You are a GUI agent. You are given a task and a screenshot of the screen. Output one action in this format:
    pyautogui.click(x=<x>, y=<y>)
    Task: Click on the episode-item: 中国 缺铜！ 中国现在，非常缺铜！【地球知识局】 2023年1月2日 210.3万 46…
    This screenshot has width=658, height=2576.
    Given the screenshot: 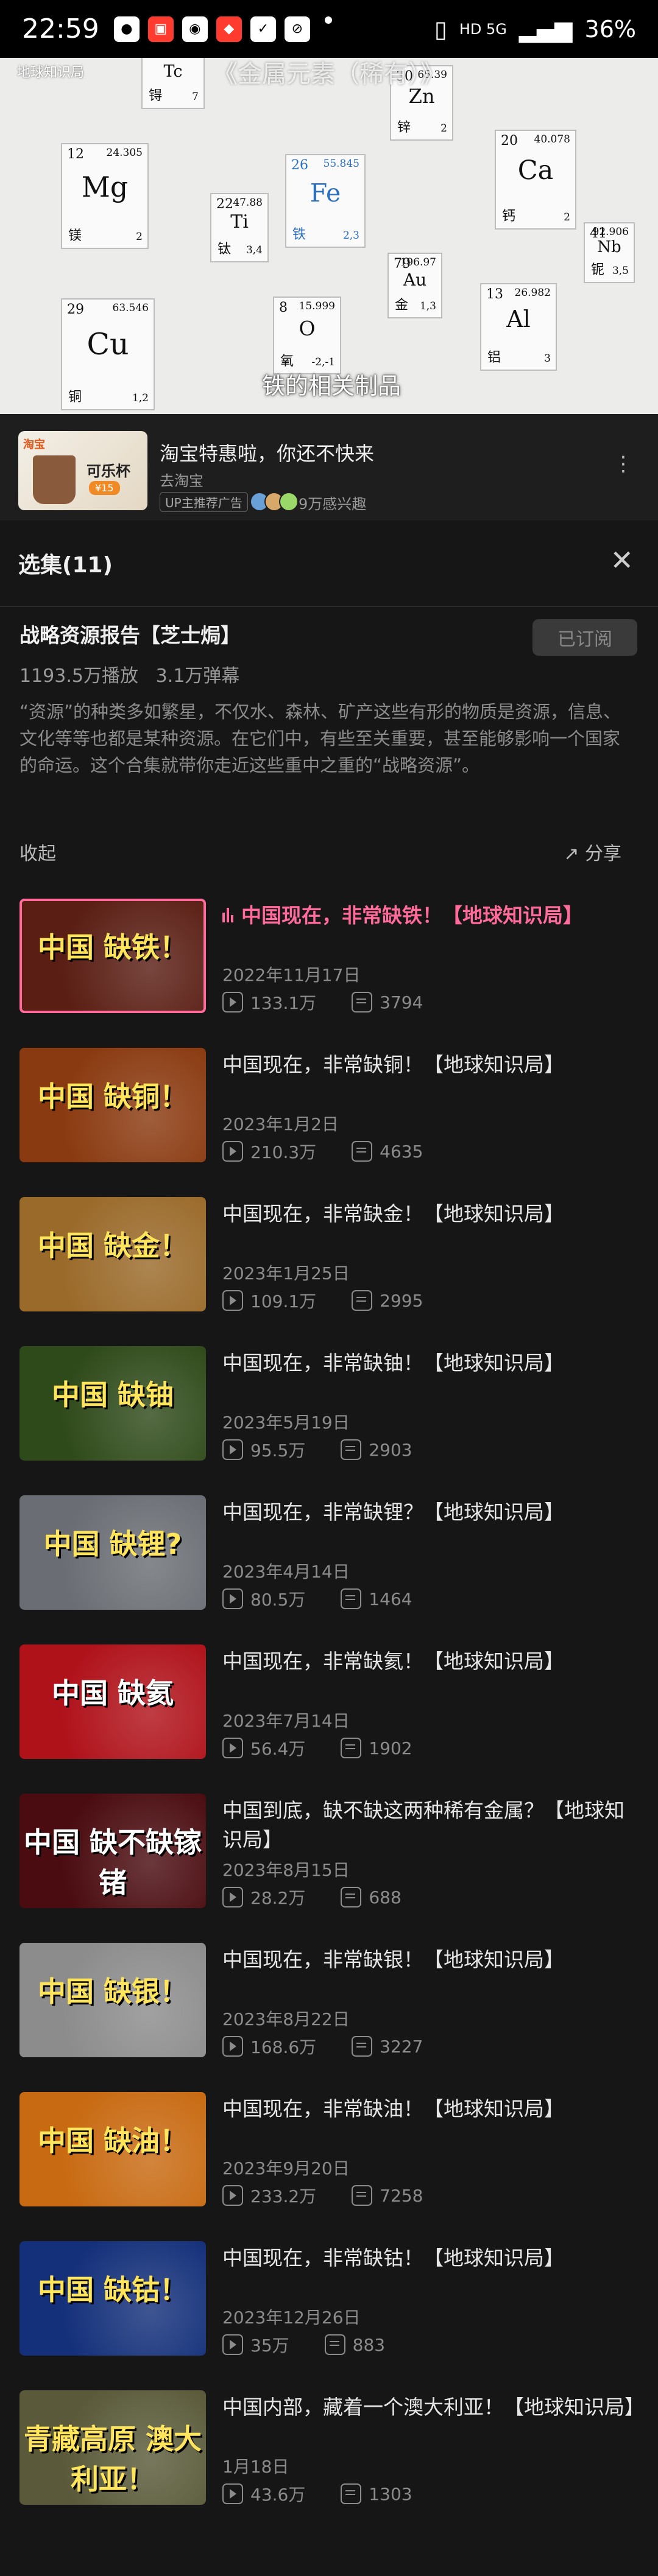 What is the action you would take?
    pyautogui.click(x=329, y=1111)
    